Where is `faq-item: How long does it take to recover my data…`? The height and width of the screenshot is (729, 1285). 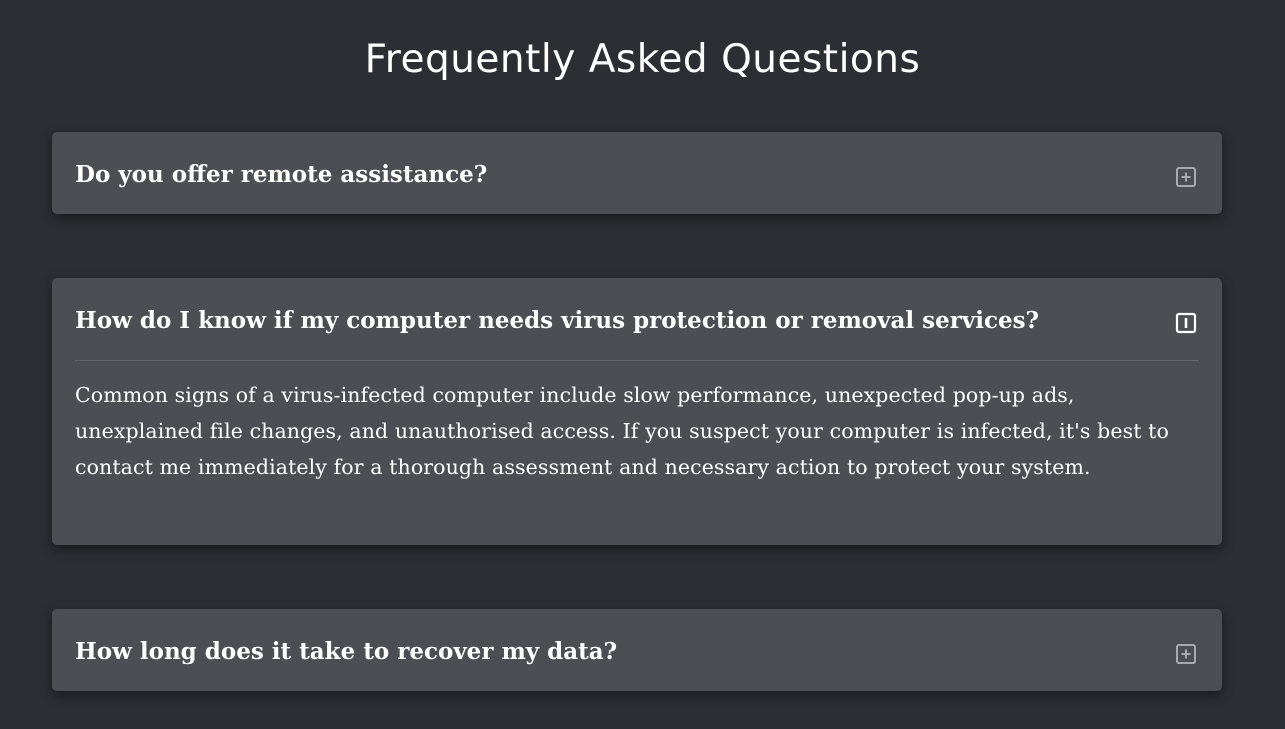 faq-item: How long does it take to recover my data… is located at coordinates (637, 650).